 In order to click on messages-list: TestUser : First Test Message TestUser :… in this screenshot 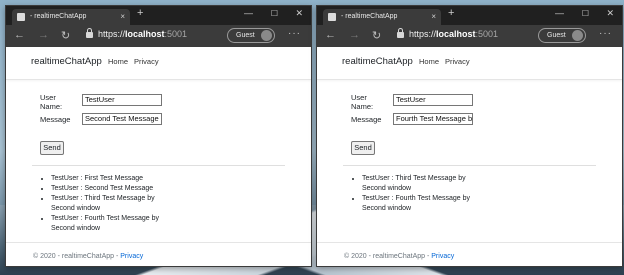, I will do `click(99, 204)`.